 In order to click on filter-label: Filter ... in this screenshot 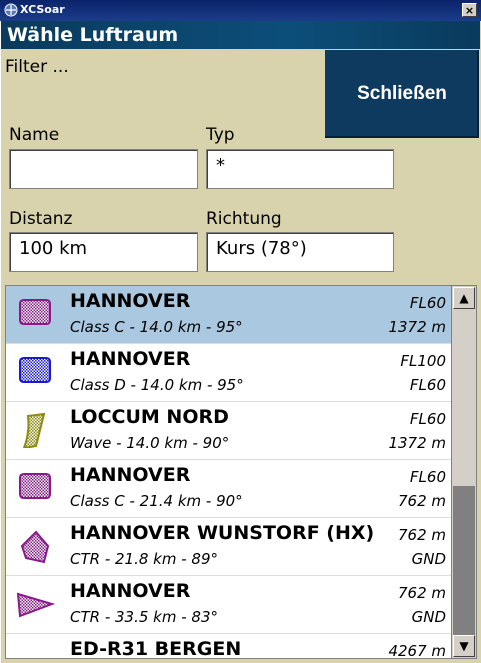, I will do `click(37, 67)`.